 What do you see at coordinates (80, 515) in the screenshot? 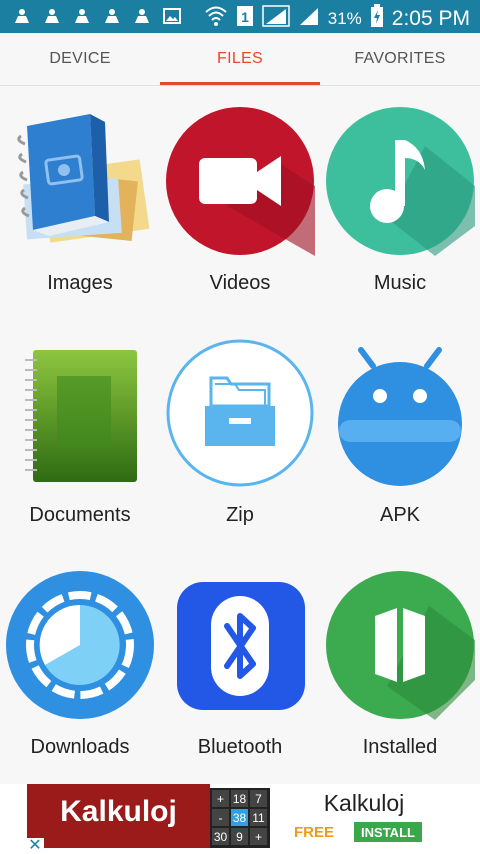
I see `category-label: Documents` at bounding box center [80, 515].